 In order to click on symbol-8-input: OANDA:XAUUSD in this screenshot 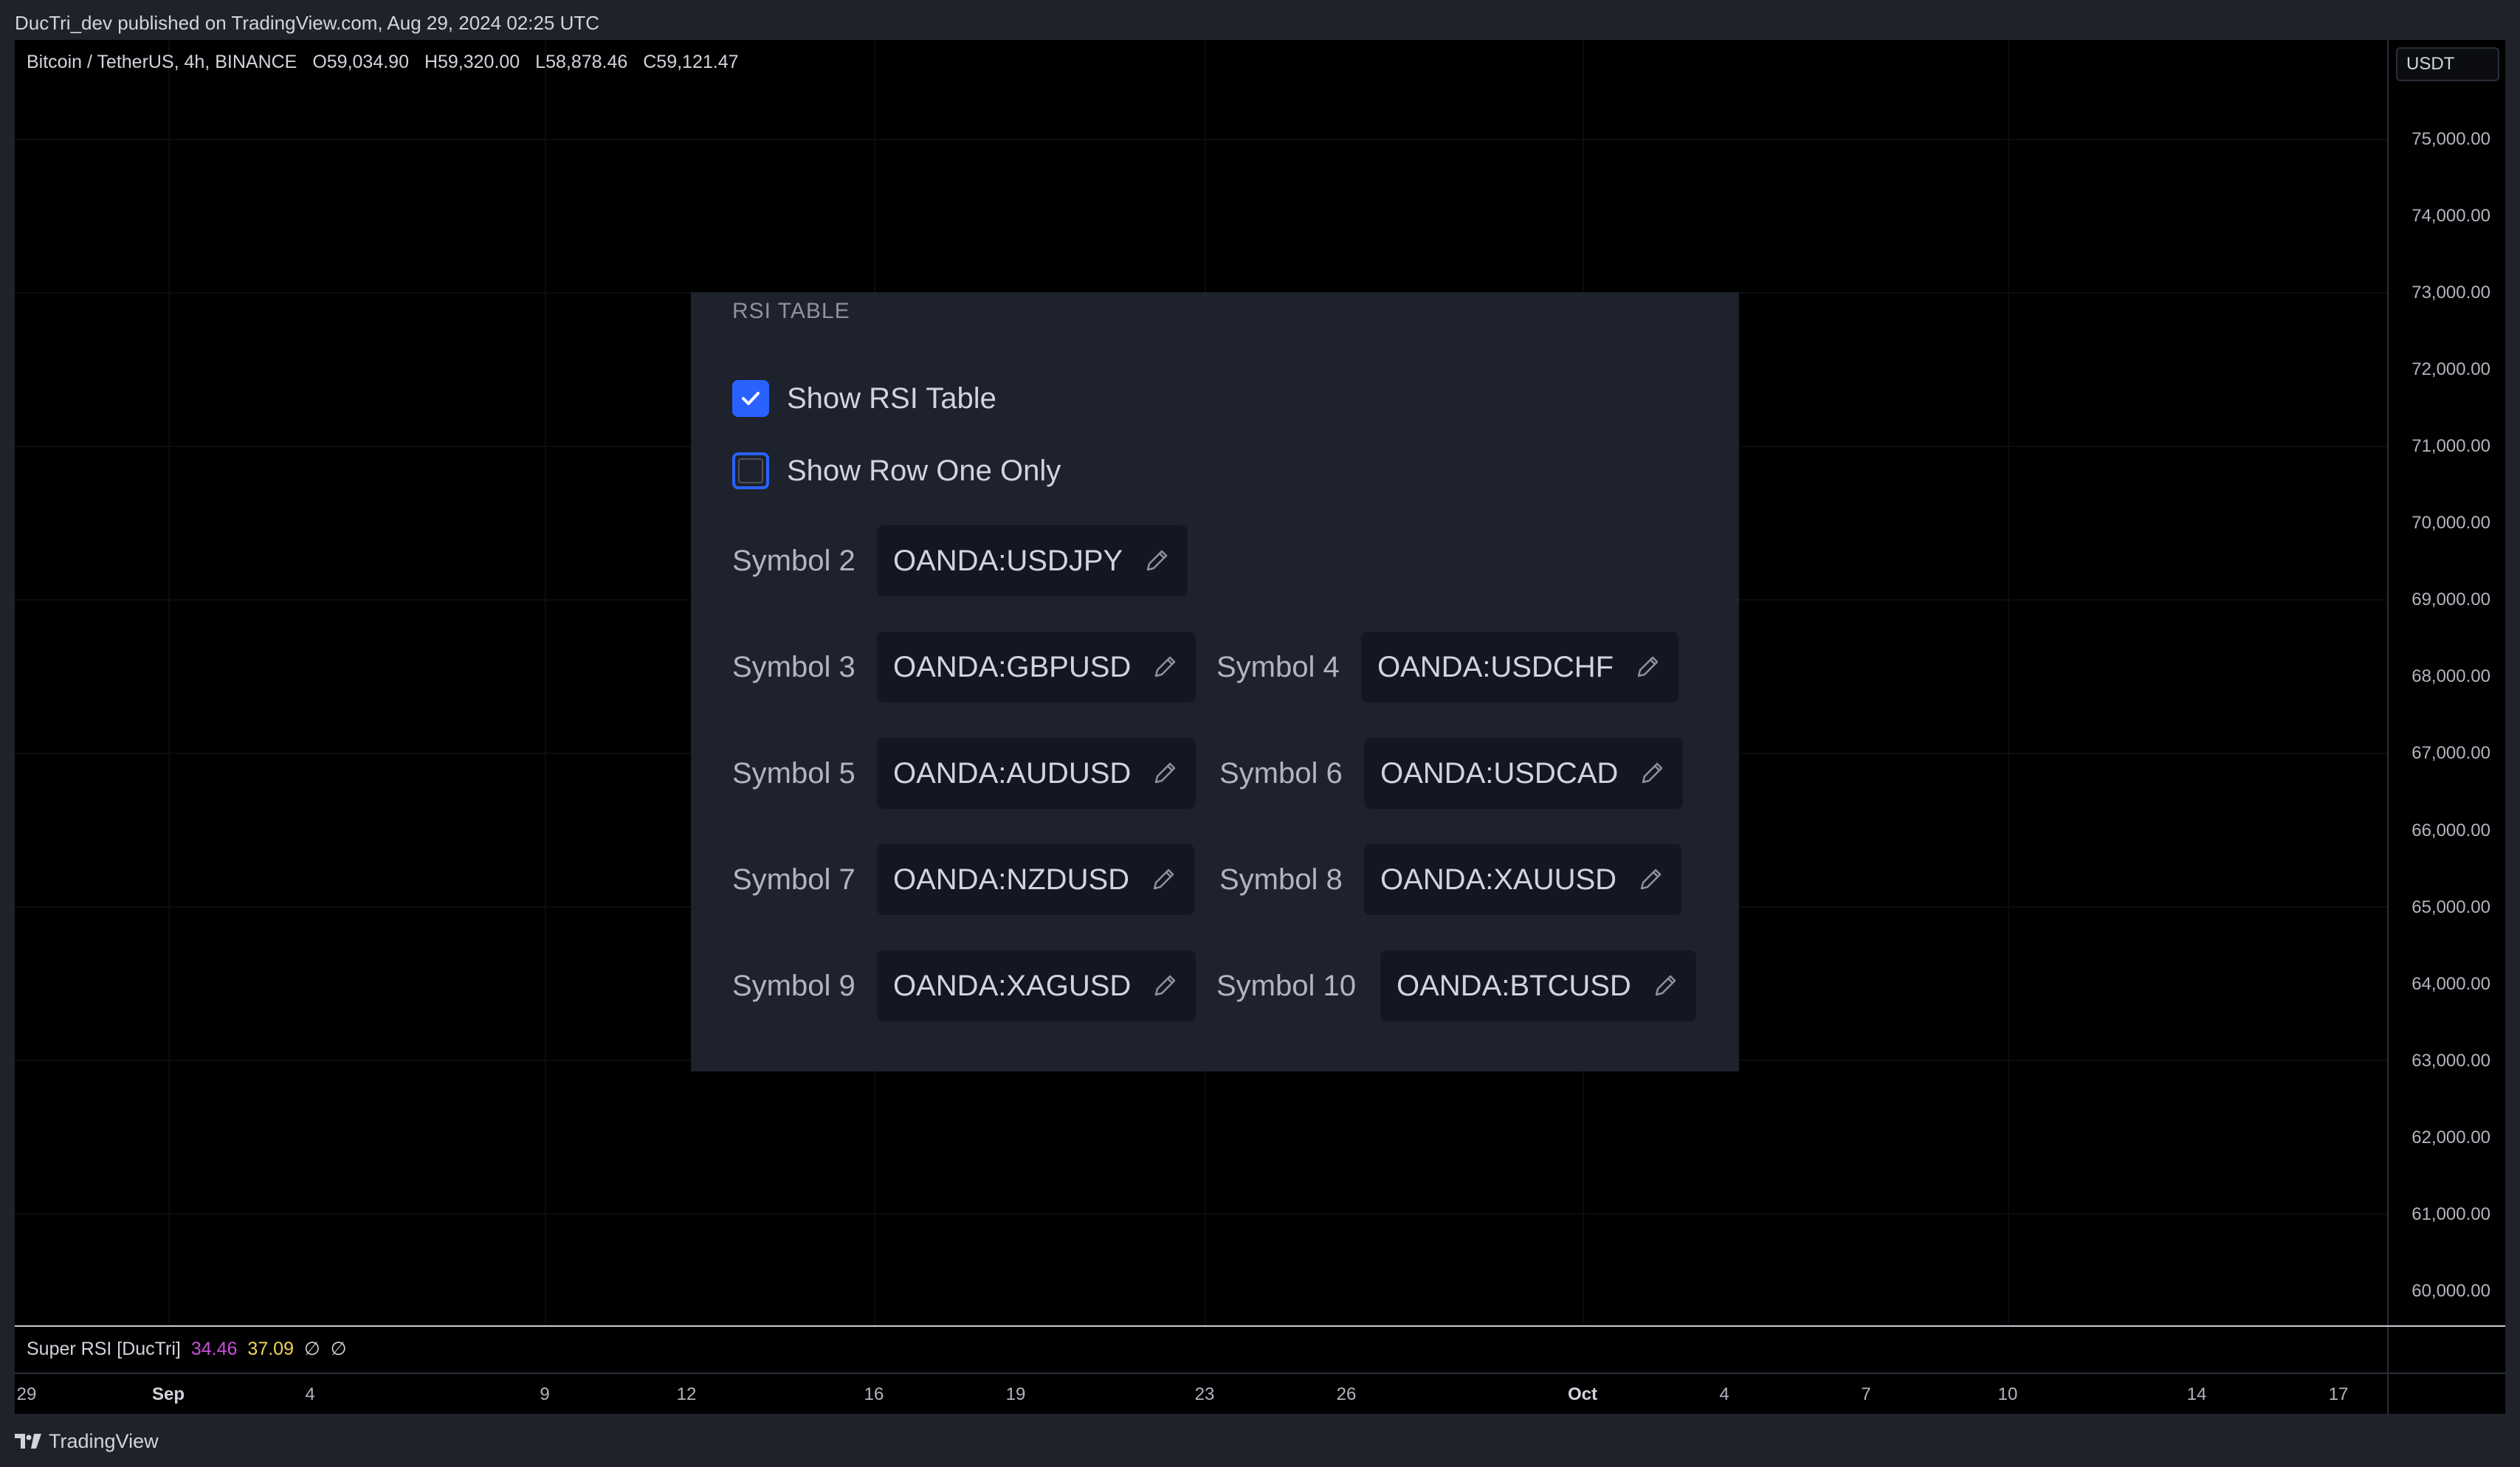, I will do `click(1523, 879)`.